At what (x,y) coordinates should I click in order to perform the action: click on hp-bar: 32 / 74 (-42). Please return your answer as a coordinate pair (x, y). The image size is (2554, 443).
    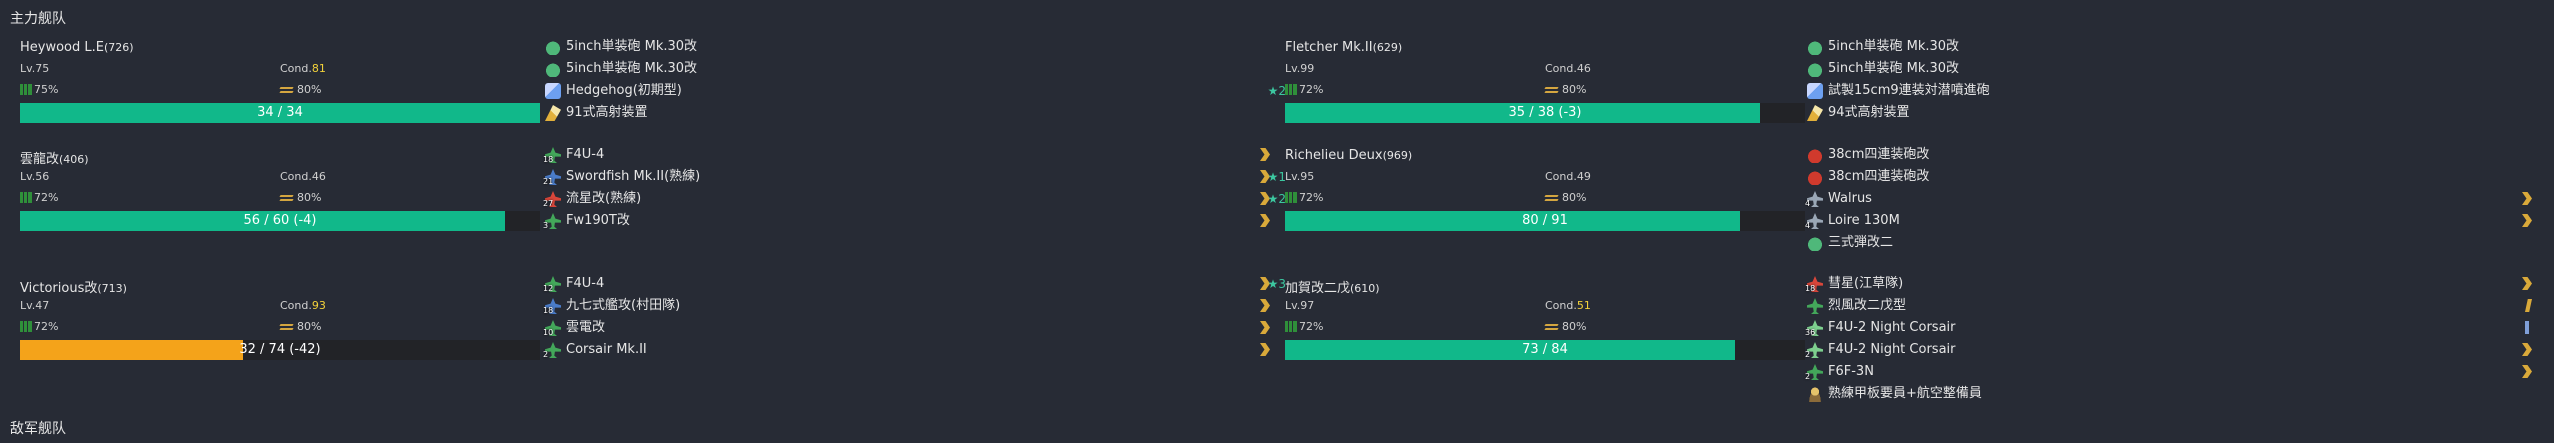
    Looking at the image, I should click on (280, 350).